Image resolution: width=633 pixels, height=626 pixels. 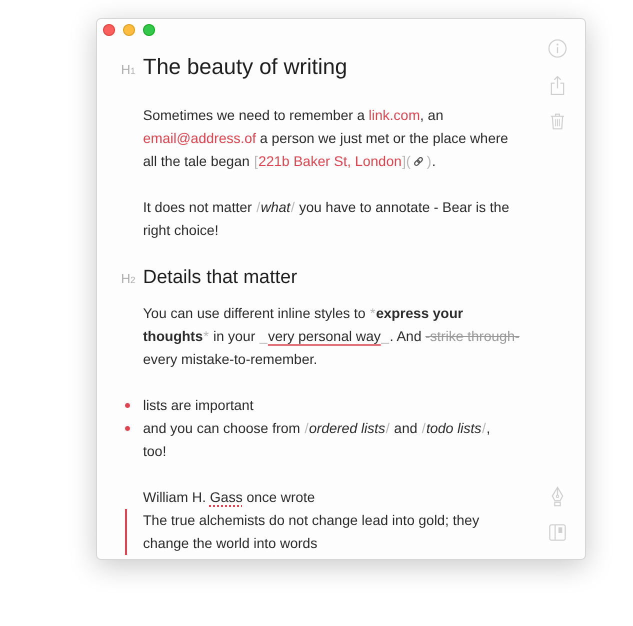 I want to click on body-paragraph: It does not matter /what/ you have to annotate - Bear is the right choice!, so click(x=326, y=219).